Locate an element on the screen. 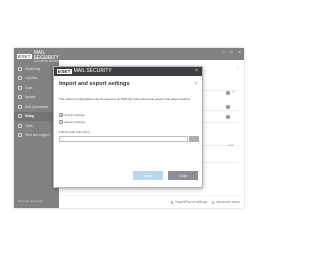  export-settings-radio is located at coordinates (61, 122).